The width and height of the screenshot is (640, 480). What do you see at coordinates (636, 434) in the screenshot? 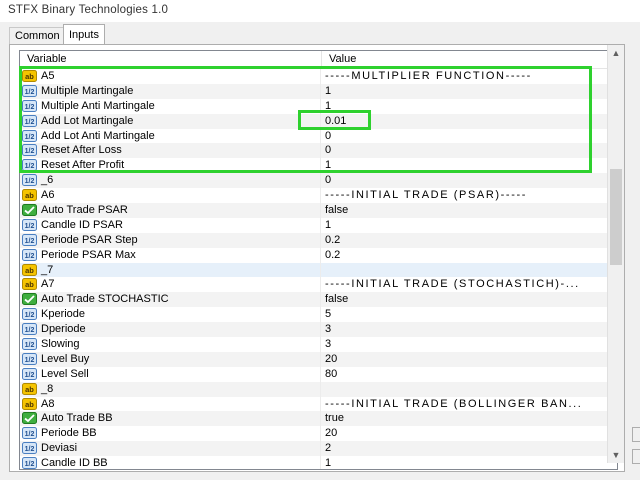
I see `side-button-upper` at bounding box center [636, 434].